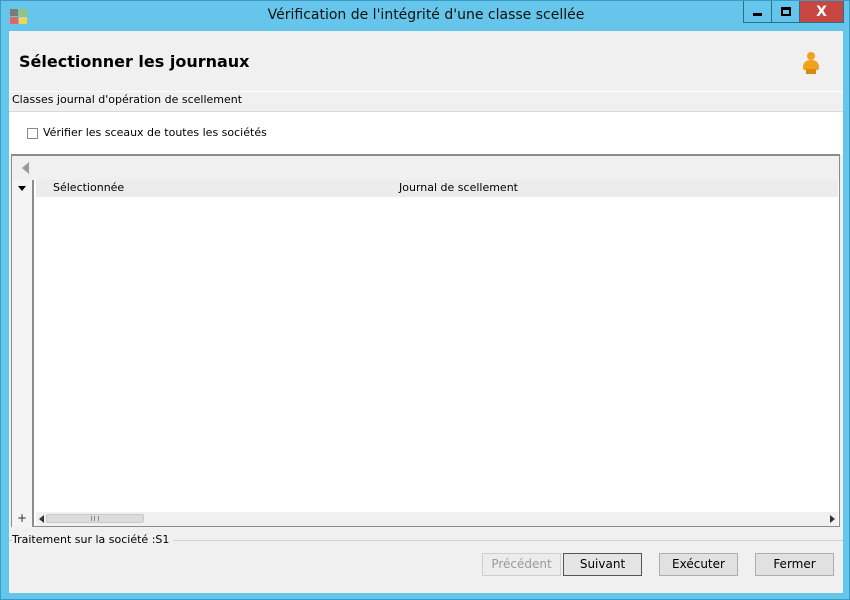 This screenshot has height=600, width=850. Describe the element at coordinates (41, 519) in the screenshot. I see `scroll-left-icon` at that location.